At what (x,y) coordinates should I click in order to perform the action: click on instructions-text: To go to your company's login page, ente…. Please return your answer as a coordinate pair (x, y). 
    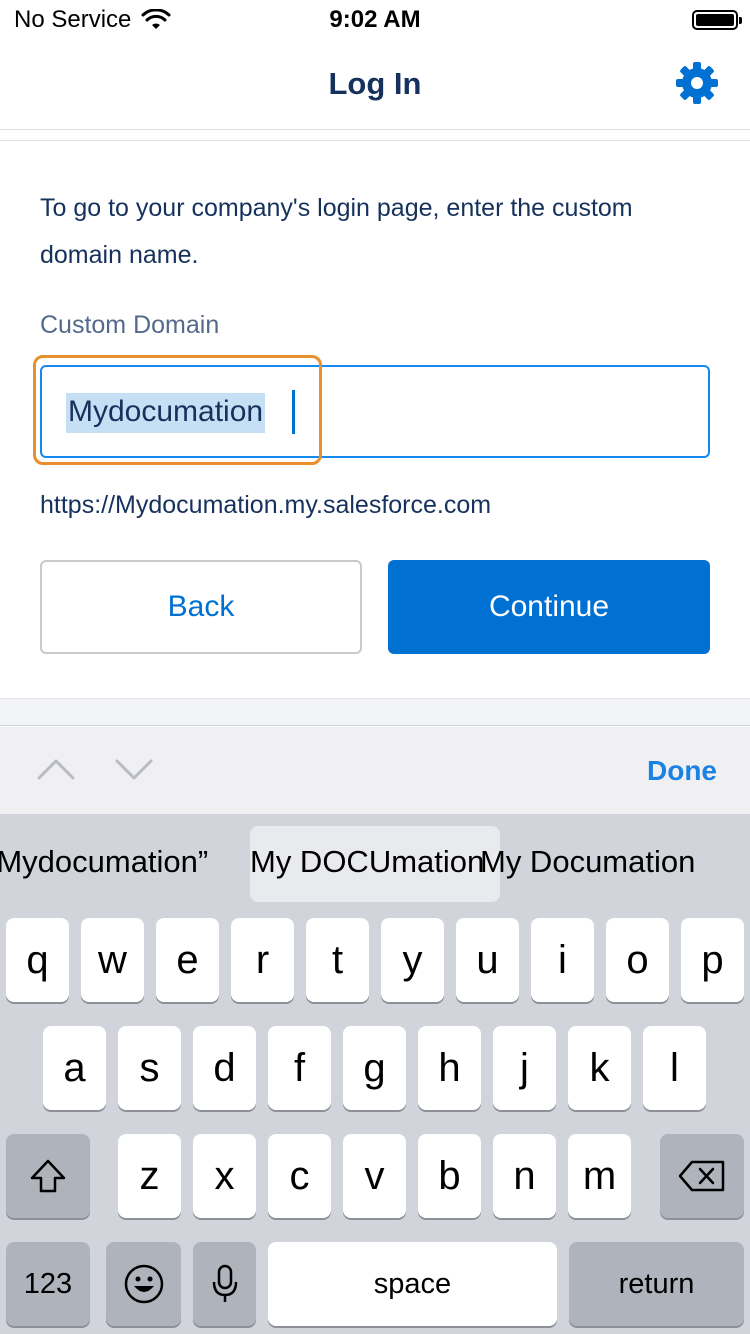
    Looking at the image, I should click on (336, 231).